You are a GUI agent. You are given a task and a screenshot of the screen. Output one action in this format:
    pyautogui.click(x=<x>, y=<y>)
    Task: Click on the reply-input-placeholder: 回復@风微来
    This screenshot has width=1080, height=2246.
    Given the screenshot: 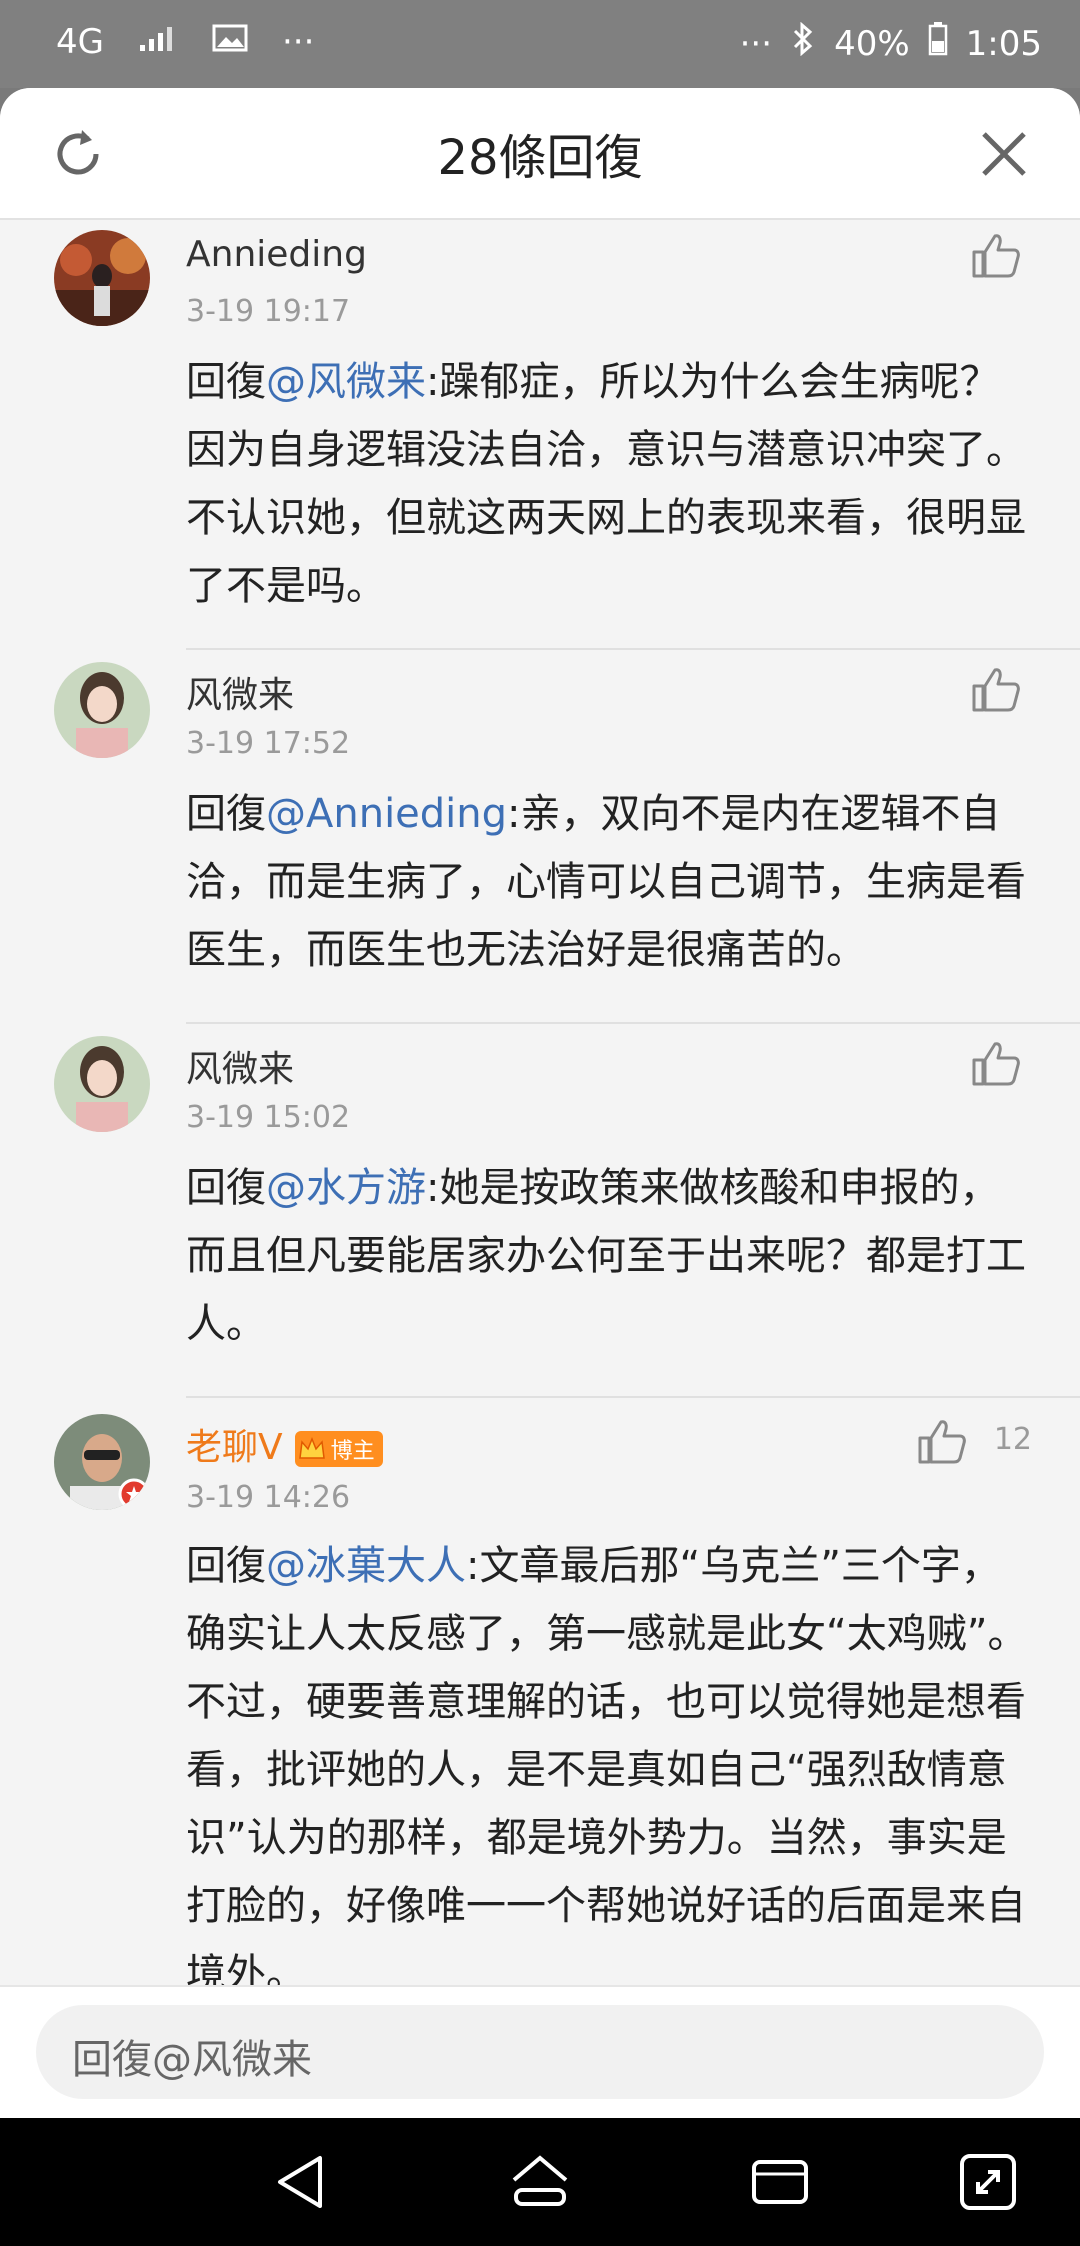 What is the action you would take?
    pyautogui.click(x=192, y=2060)
    